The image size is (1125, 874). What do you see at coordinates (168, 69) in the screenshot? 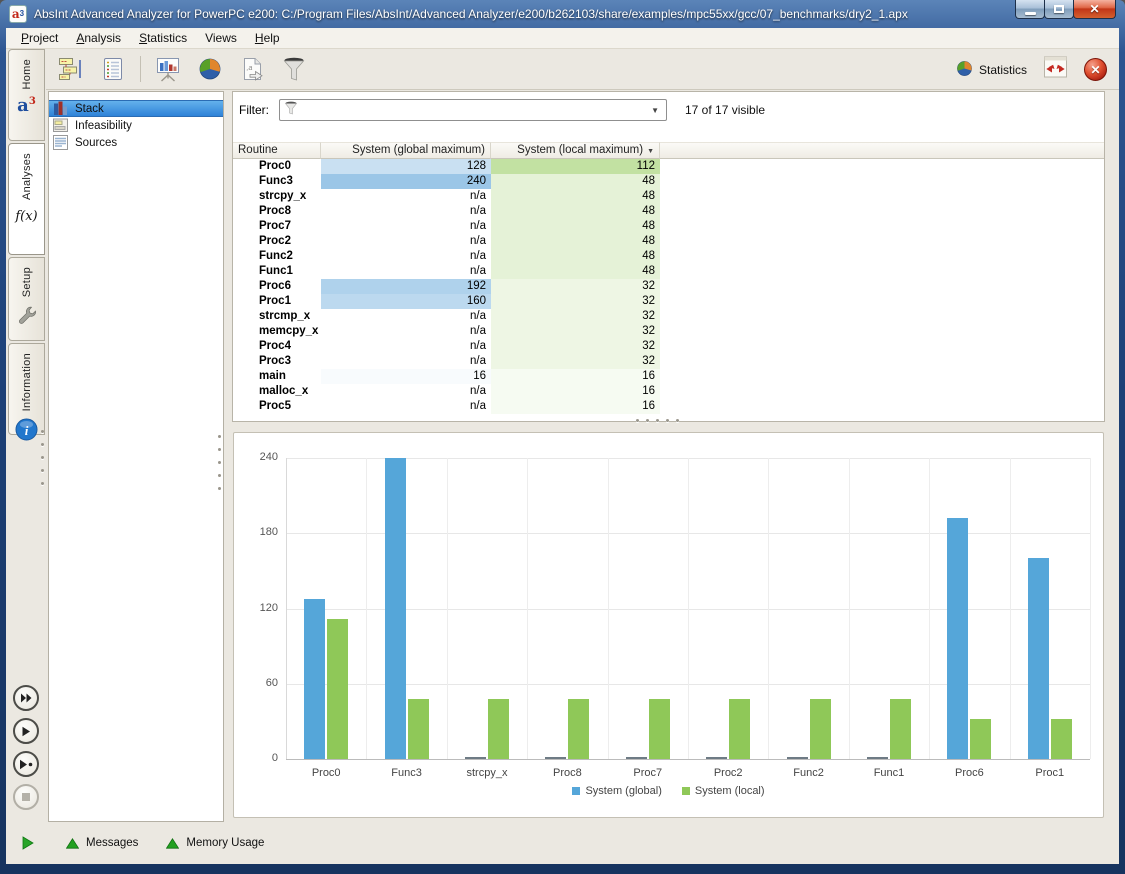
I see `bar-chart-button` at bounding box center [168, 69].